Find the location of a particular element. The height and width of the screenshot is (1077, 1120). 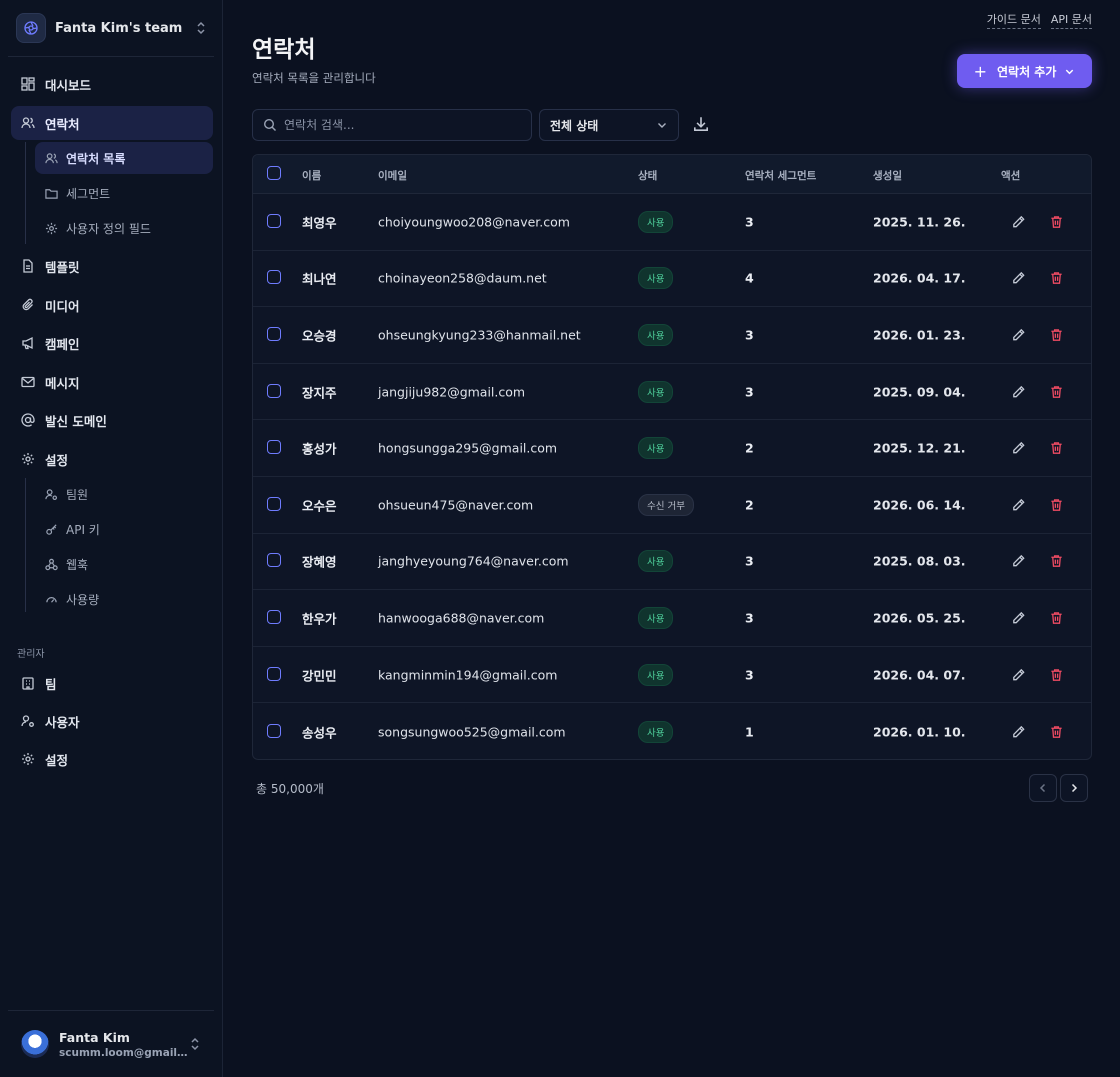

next-page-button is located at coordinates (1074, 788).